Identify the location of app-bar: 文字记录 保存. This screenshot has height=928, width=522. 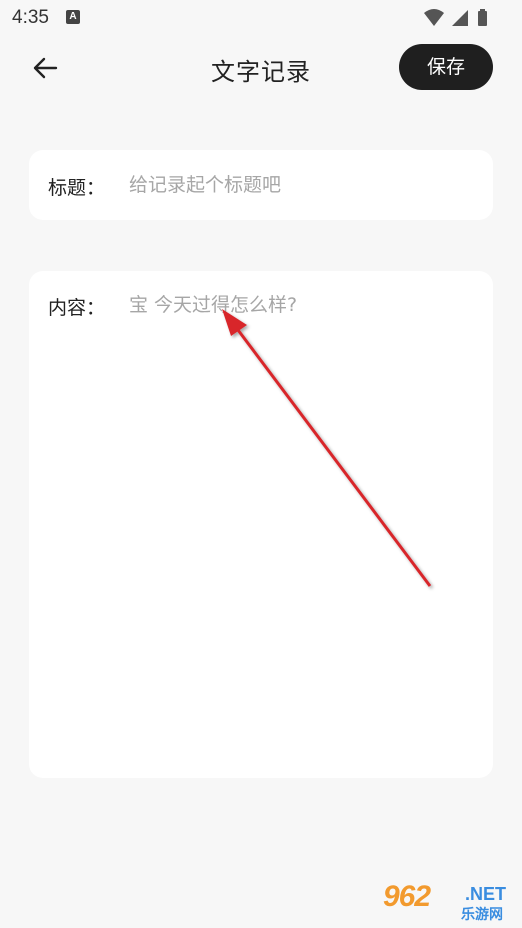
(261, 68).